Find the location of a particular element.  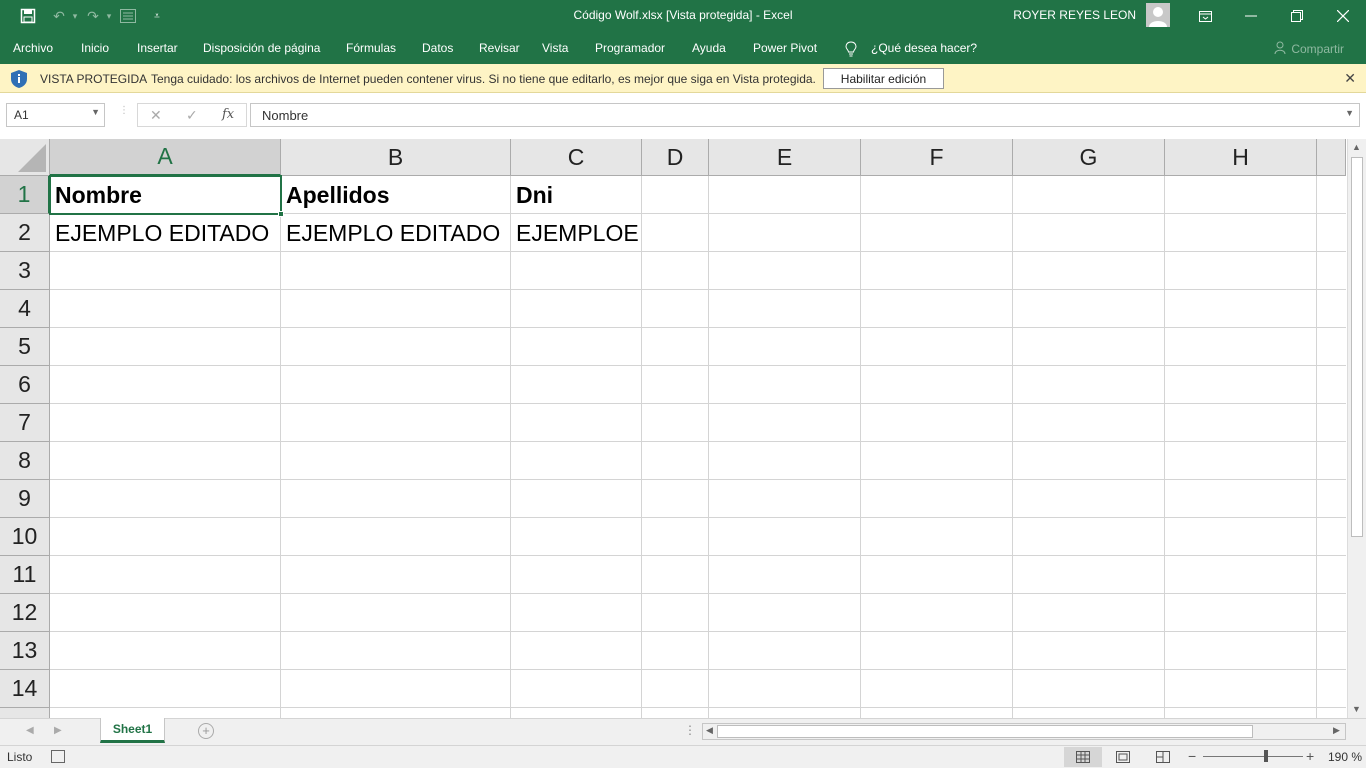

tab-formulas: Fórmulas is located at coordinates (371, 48).